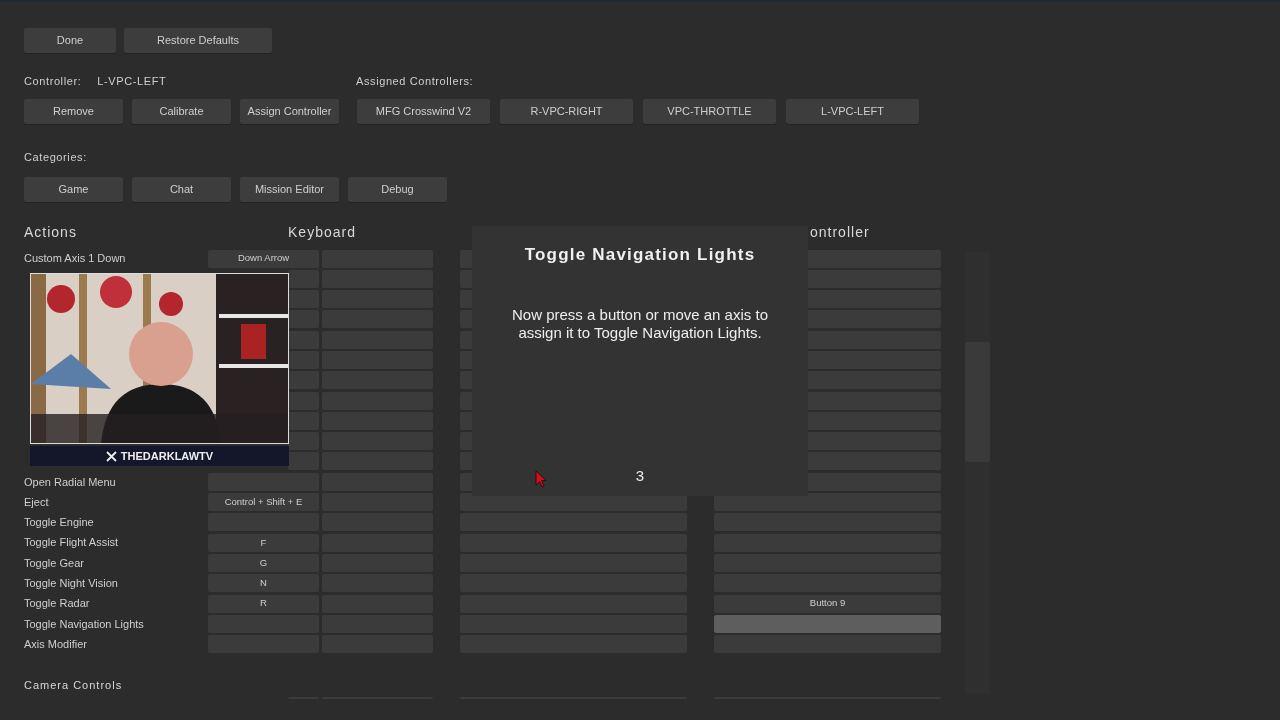  I want to click on controller-name: L-VPC-LEFT, so click(132, 81).